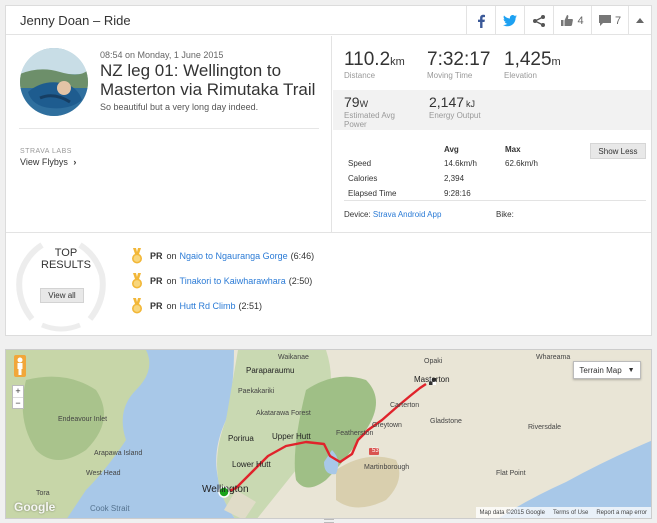  Describe the element at coordinates (360, 163) in the screenshot. I see `speed-label: Speed` at that location.